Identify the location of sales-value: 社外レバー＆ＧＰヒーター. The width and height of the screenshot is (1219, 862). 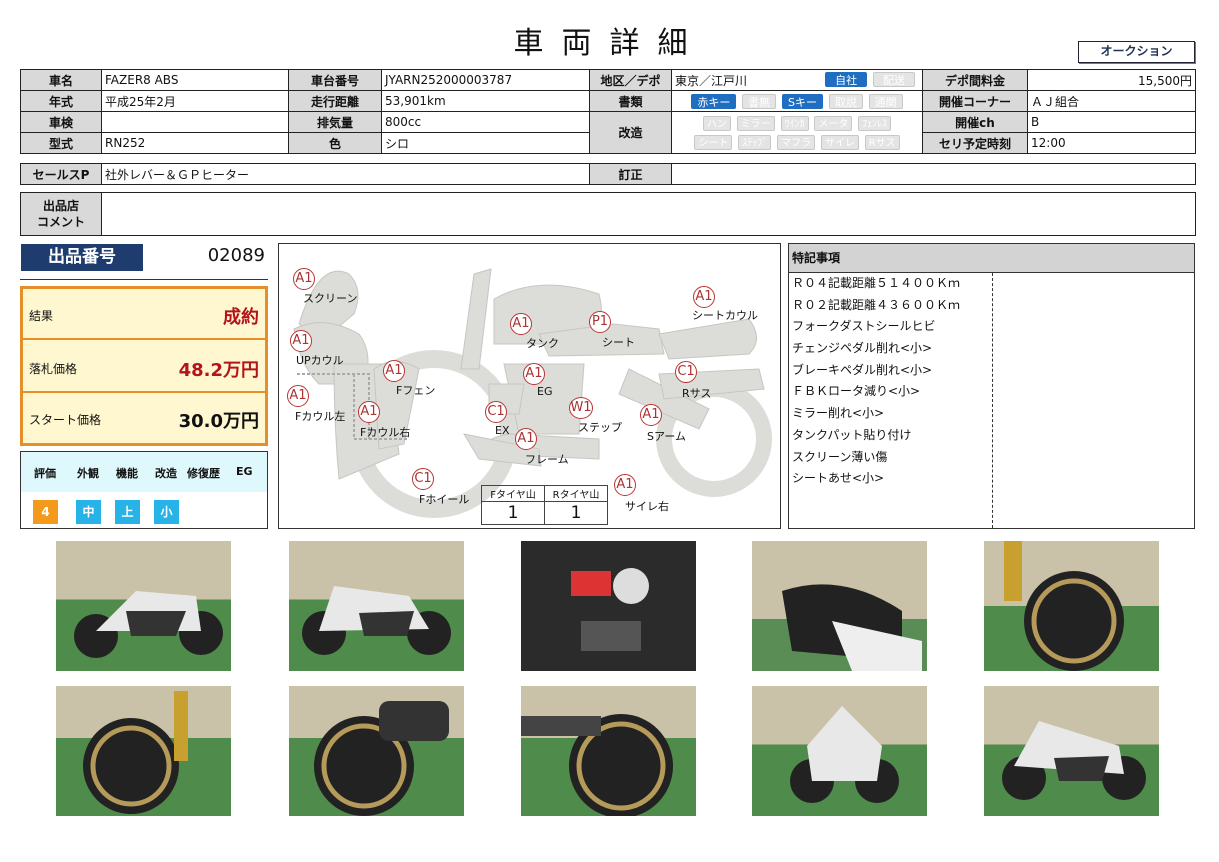
(345, 174).